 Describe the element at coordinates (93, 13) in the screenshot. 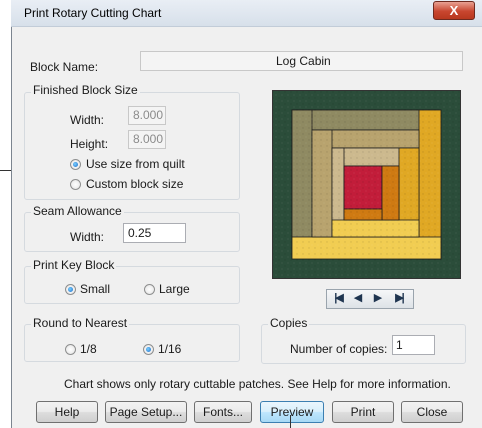

I see `dialog-title: Print Rotary Cutting Chart` at that location.